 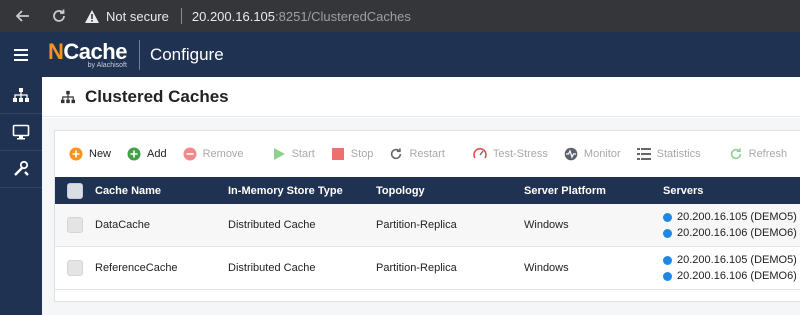 I want to click on not-secure-label: Not secure, so click(x=137, y=16).